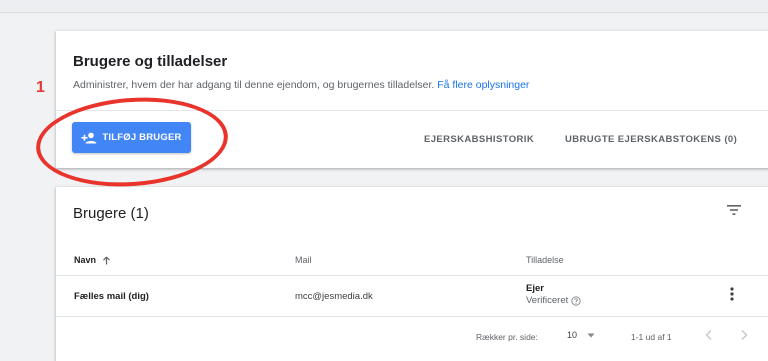 The height and width of the screenshot is (361, 768). I want to click on rows-per-page-label: Rækker pr. side:, so click(507, 337).